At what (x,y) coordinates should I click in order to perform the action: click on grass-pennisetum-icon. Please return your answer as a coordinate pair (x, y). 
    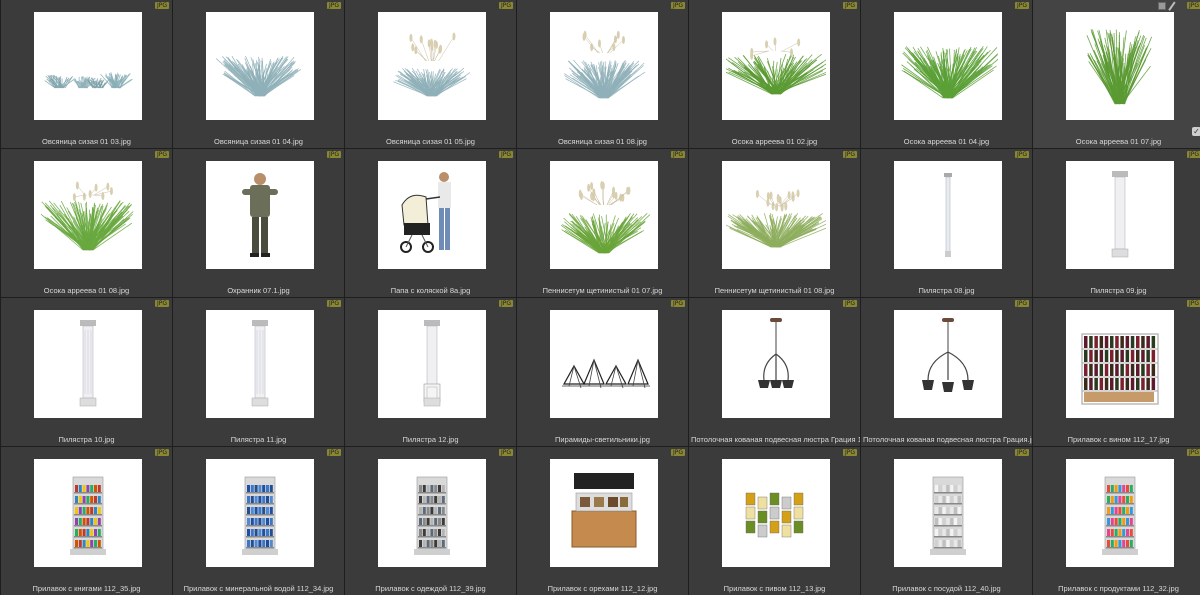
    Looking at the image, I should click on (605, 217).